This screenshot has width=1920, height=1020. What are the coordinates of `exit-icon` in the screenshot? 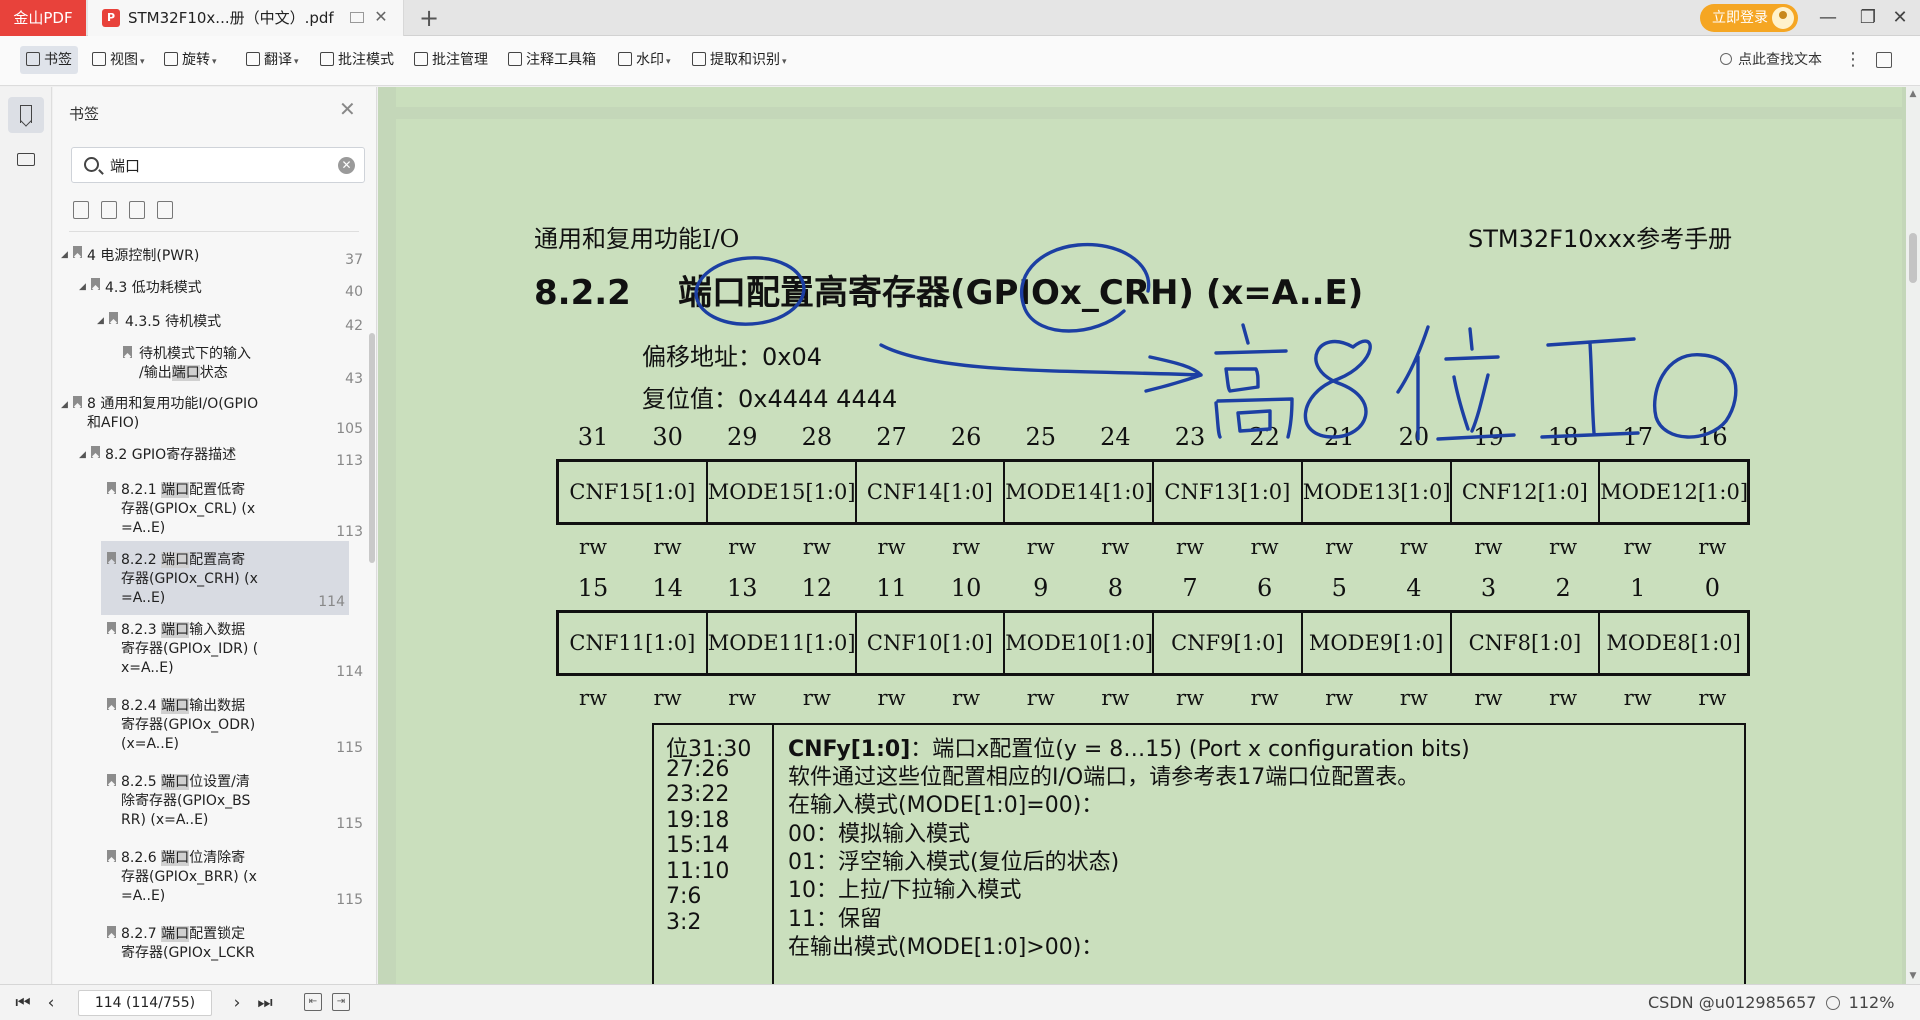 It's located at (1884, 60).